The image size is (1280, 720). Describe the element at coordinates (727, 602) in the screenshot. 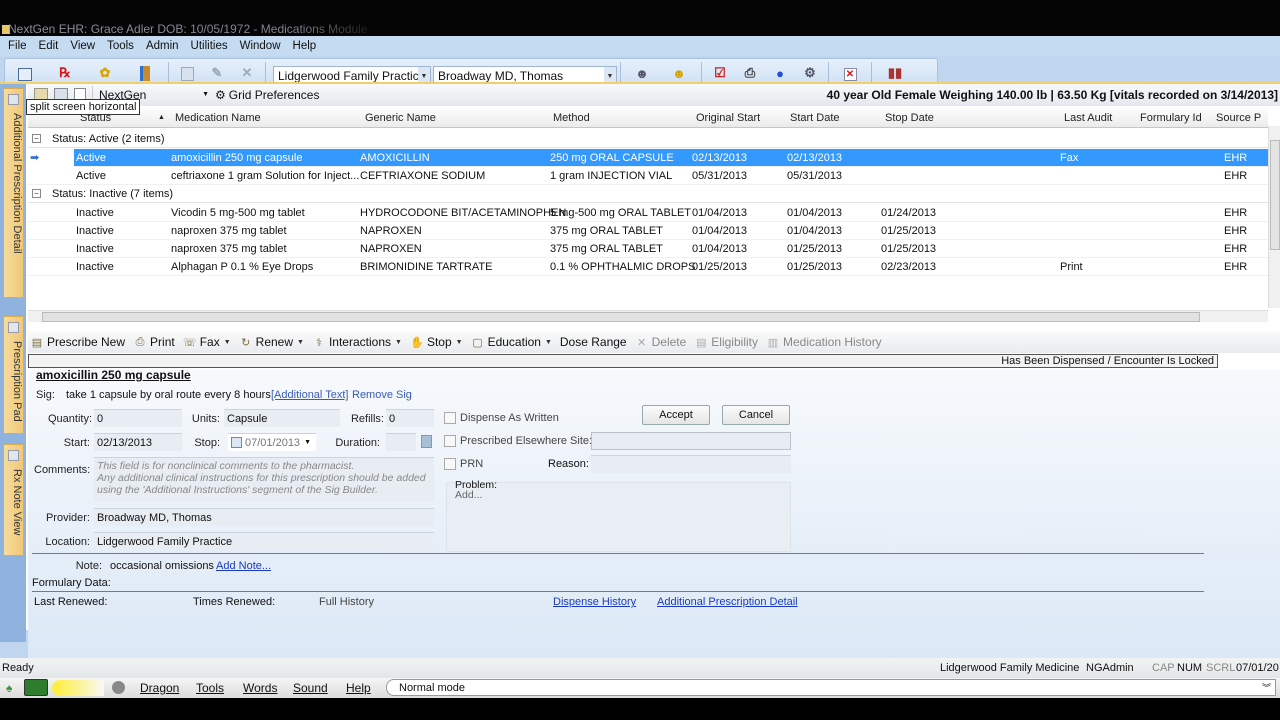

I see `additional-prescription-detail-link: Additional Prescription Detail` at that location.